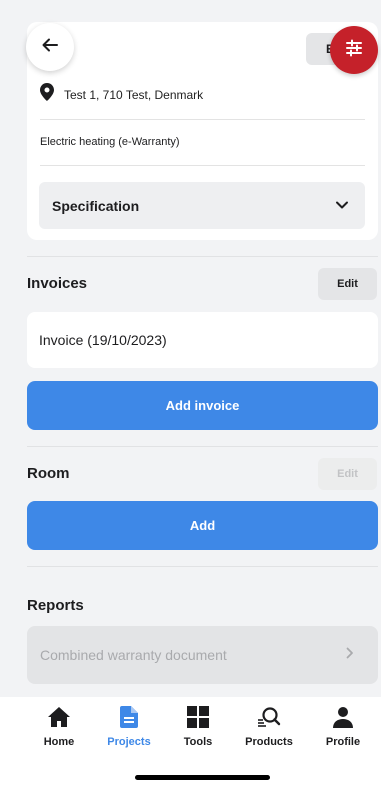  I want to click on report-label: Combined warranty document, so click(133, 655).